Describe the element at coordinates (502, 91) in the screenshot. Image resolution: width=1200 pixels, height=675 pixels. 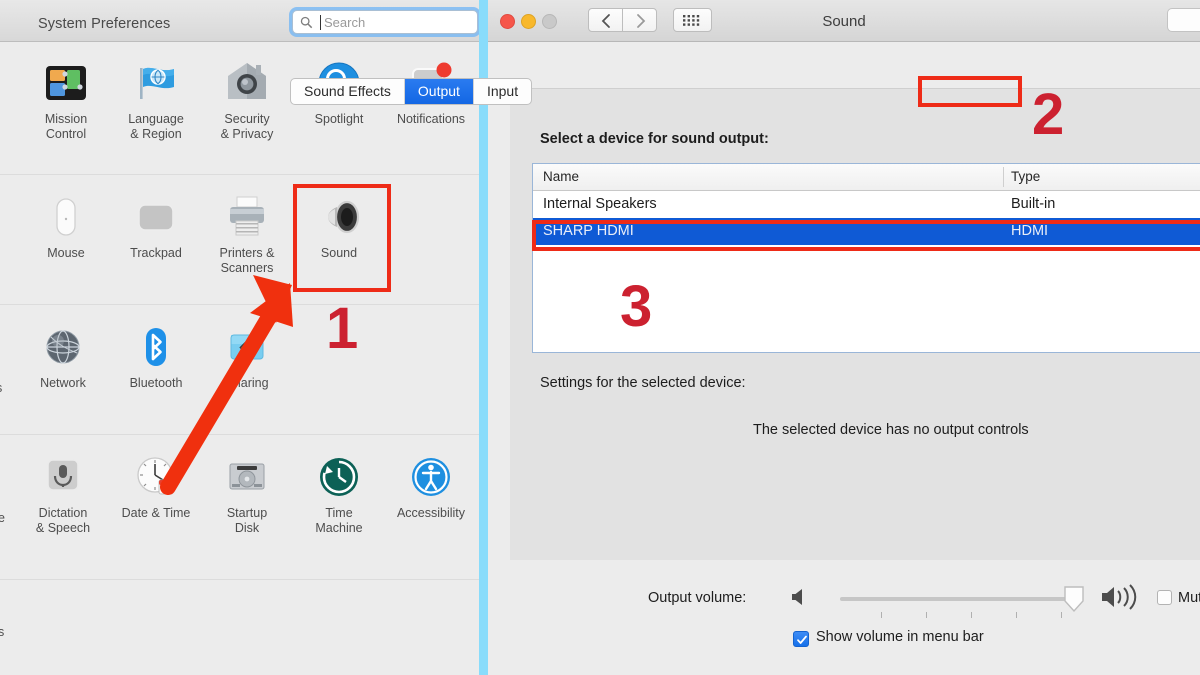
I see `tab-input: Input` at that location.